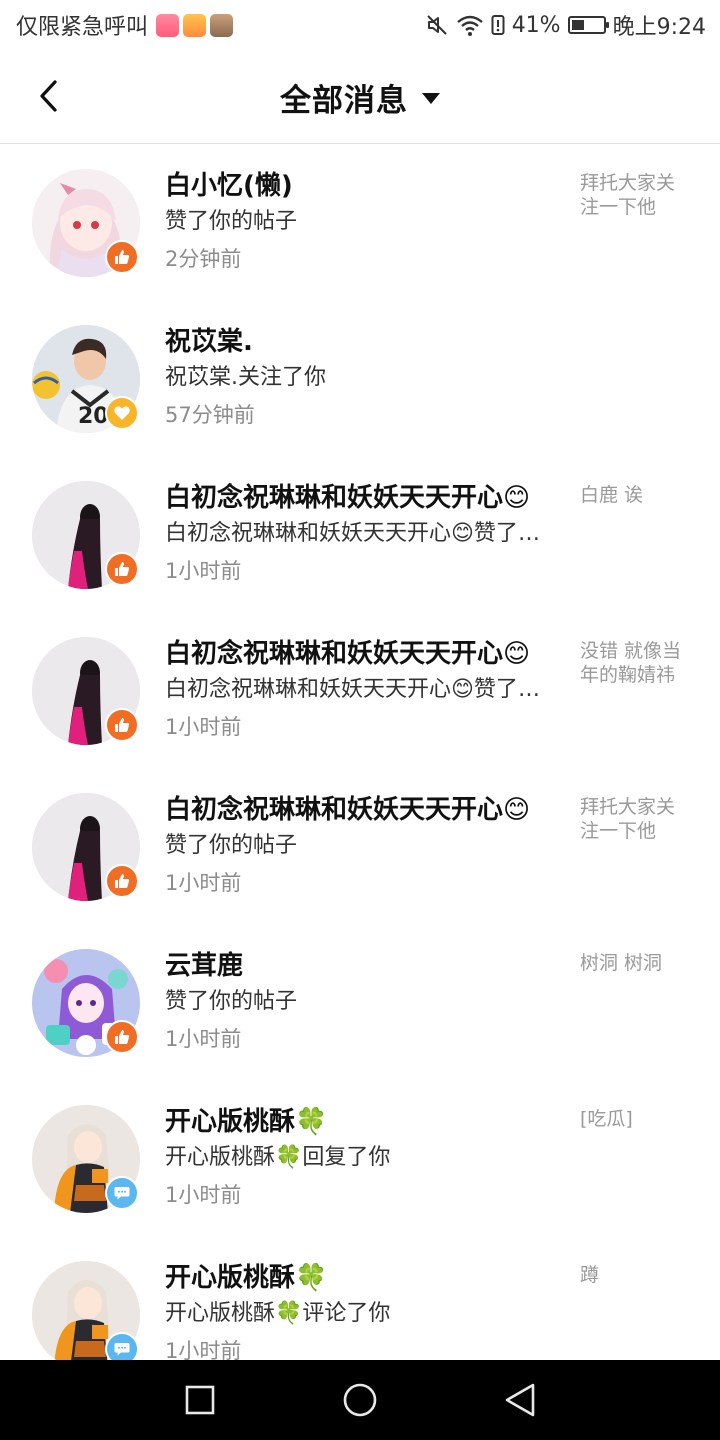 Image resolution: width=720 pixels, height=1440 pixels. What do you see at coordinates (210, 415) in the screenshot?
I see `message-time: 57分钟前` at bounding box center [210, 415].